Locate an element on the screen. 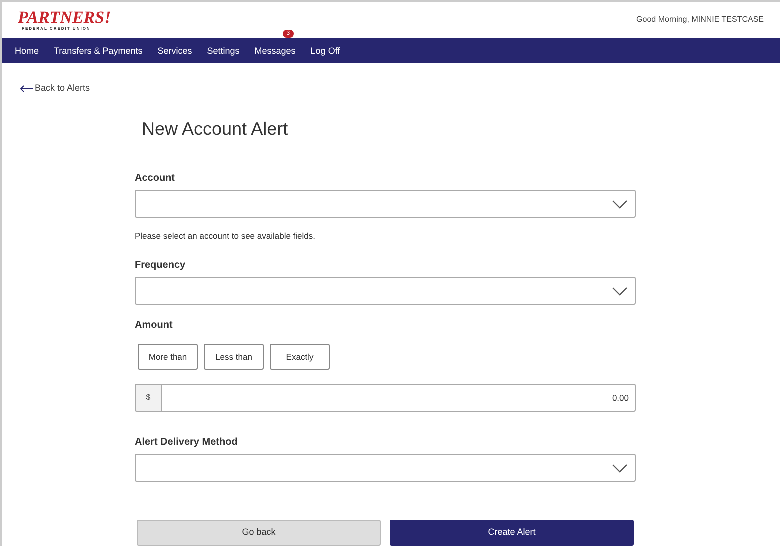  nav-link: Messages is located at coordinates (275, 51).